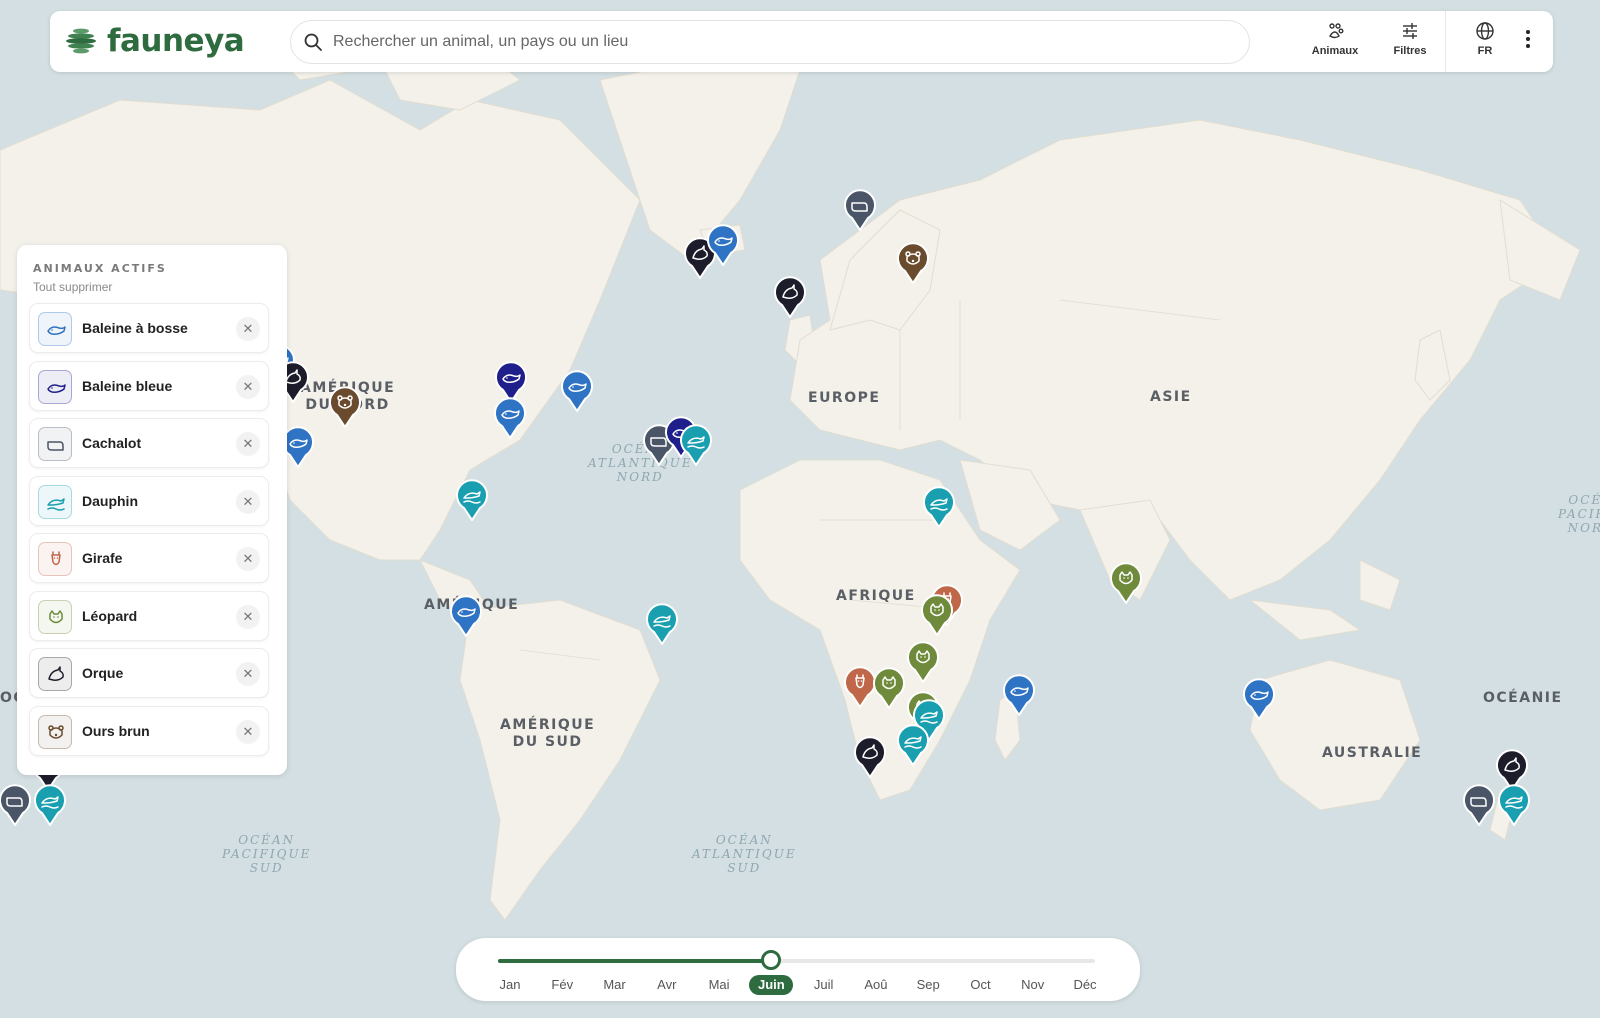  What do you see at coordinates (100, 268) in the screenshot?
I see `panel-title: ANIMAUX ACTIFS` at bounding box center [100, 268].